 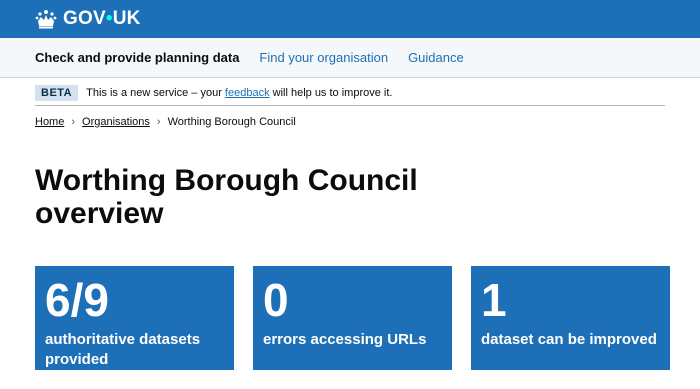 What do you see at coordinates (231, 122) in the screenshot?
I see `breadcrumb-current: Worthing Borough Council` at bounding box center [231, 122].